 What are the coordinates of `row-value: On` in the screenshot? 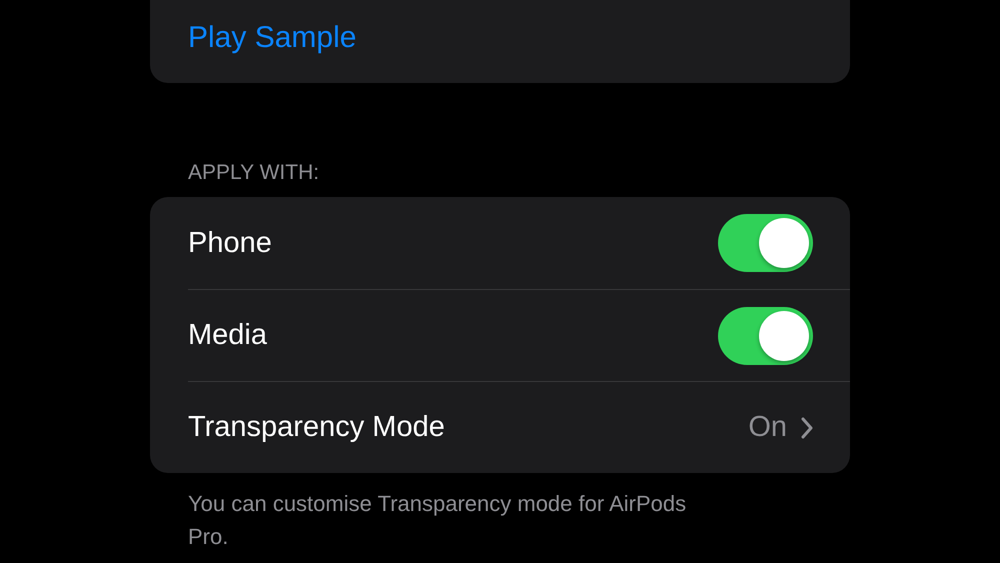 It's located at (767, 427).